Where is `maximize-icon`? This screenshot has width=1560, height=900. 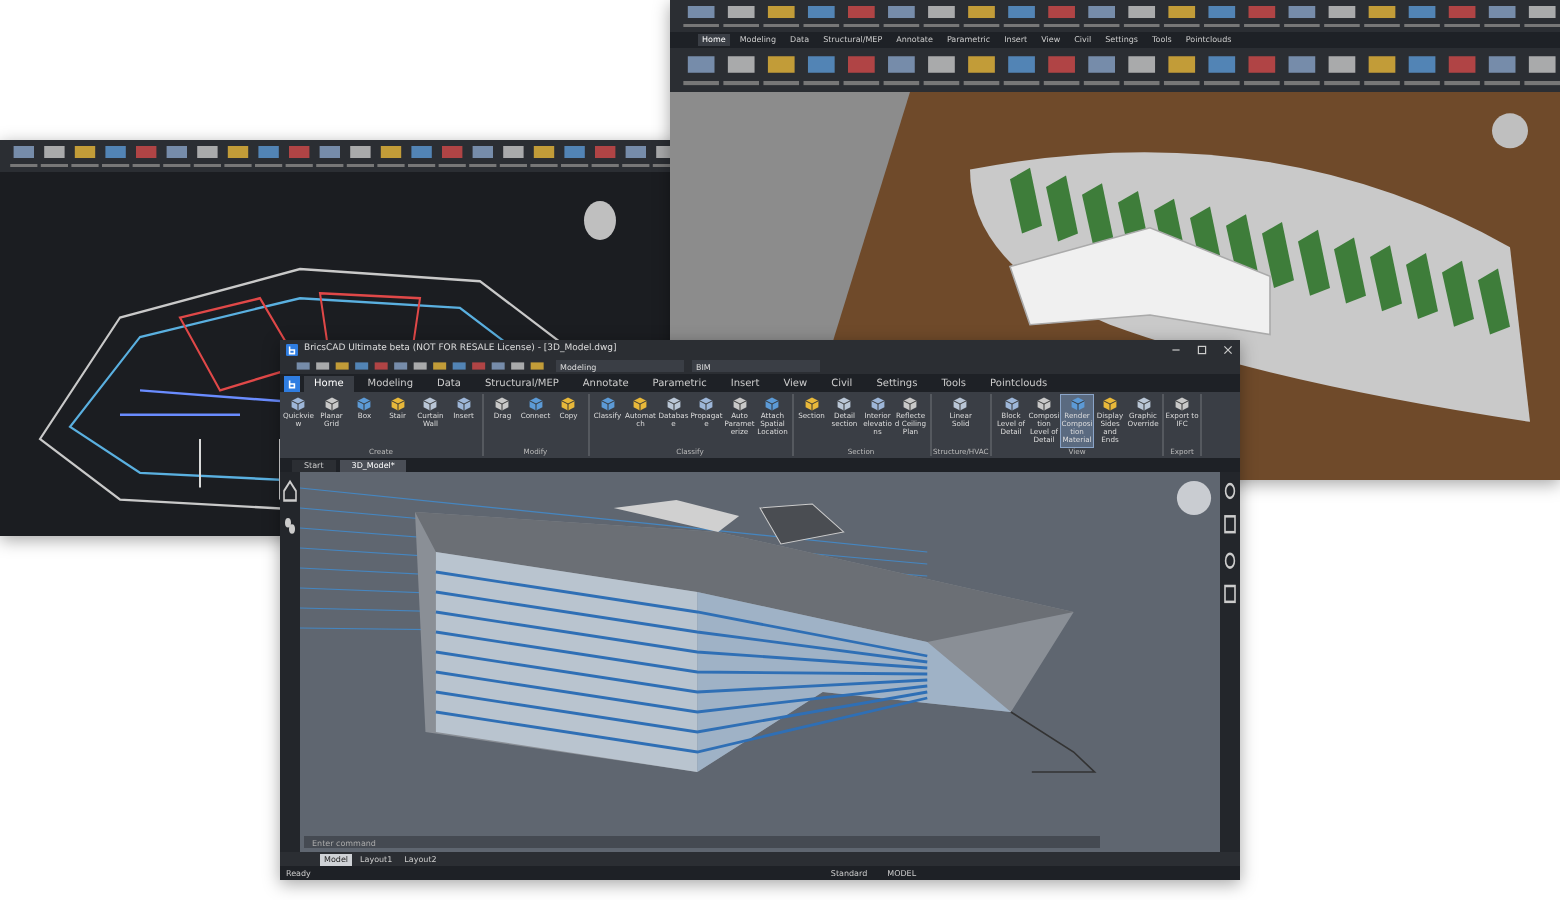 maximize-icon is located at coordinates (1202, 349).